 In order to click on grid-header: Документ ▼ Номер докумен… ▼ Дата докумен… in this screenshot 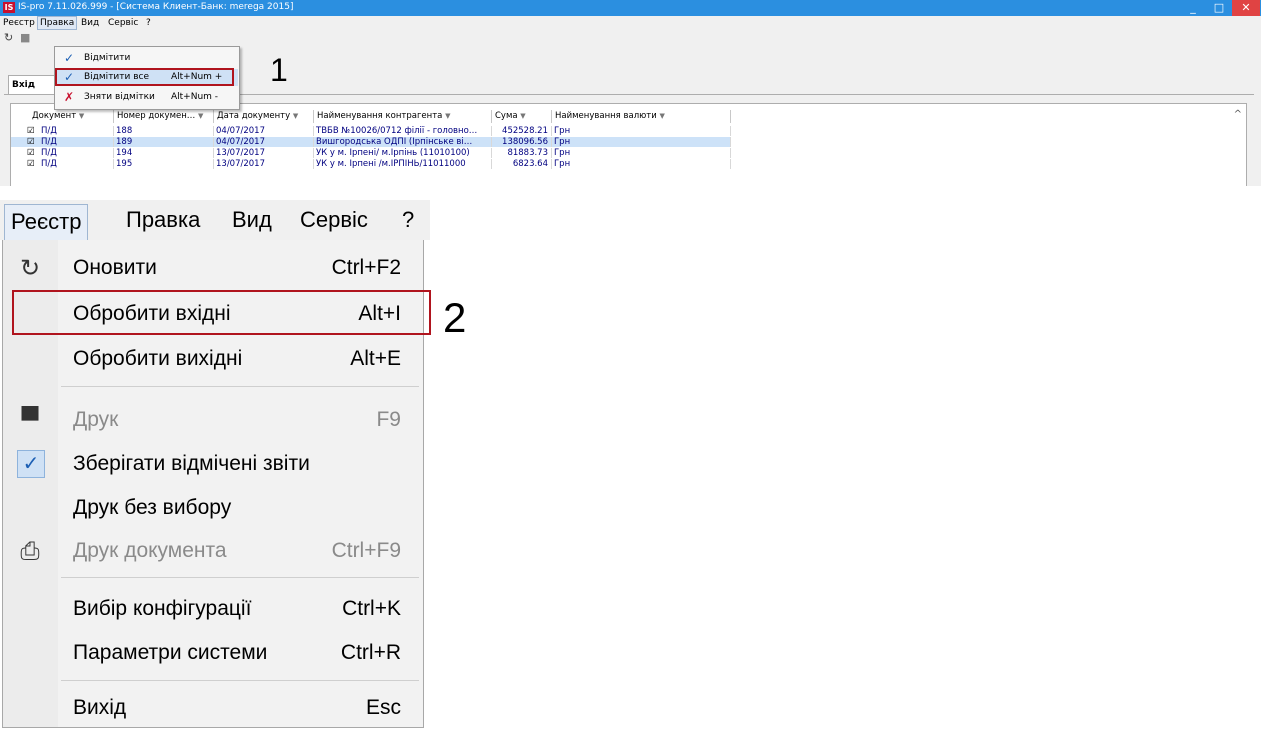, I will do `click(371, 117)`.